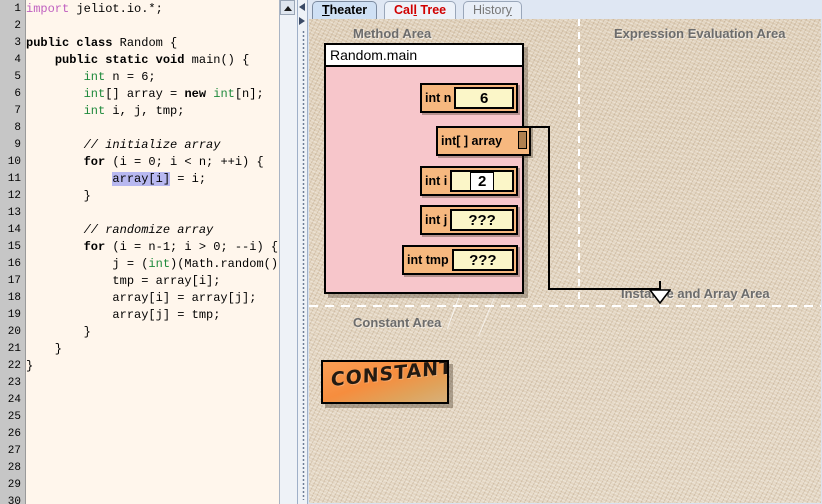 This screenshot has height=504, width=822. Describe the element at coordinates (579, 162) in the screenshot. I see `divider-vertical-top` at that location.